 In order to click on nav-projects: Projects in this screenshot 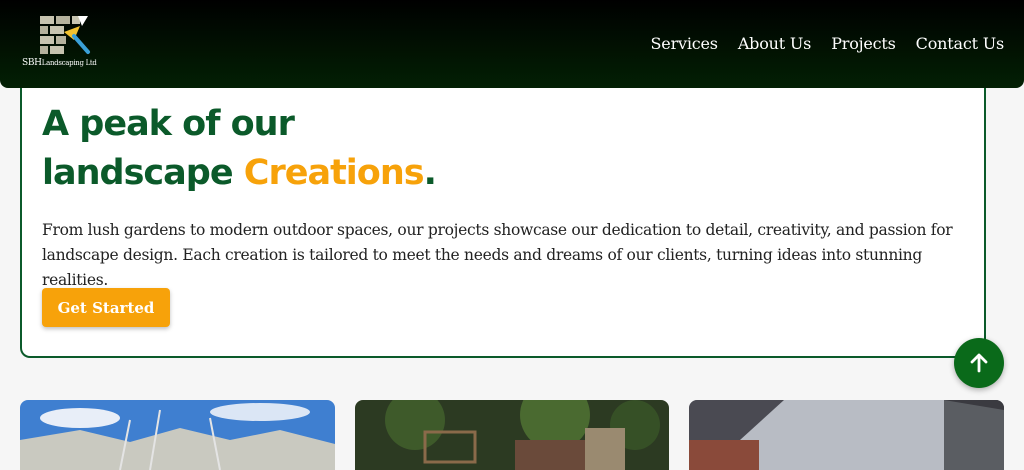, I will do `click(863, 43)`.